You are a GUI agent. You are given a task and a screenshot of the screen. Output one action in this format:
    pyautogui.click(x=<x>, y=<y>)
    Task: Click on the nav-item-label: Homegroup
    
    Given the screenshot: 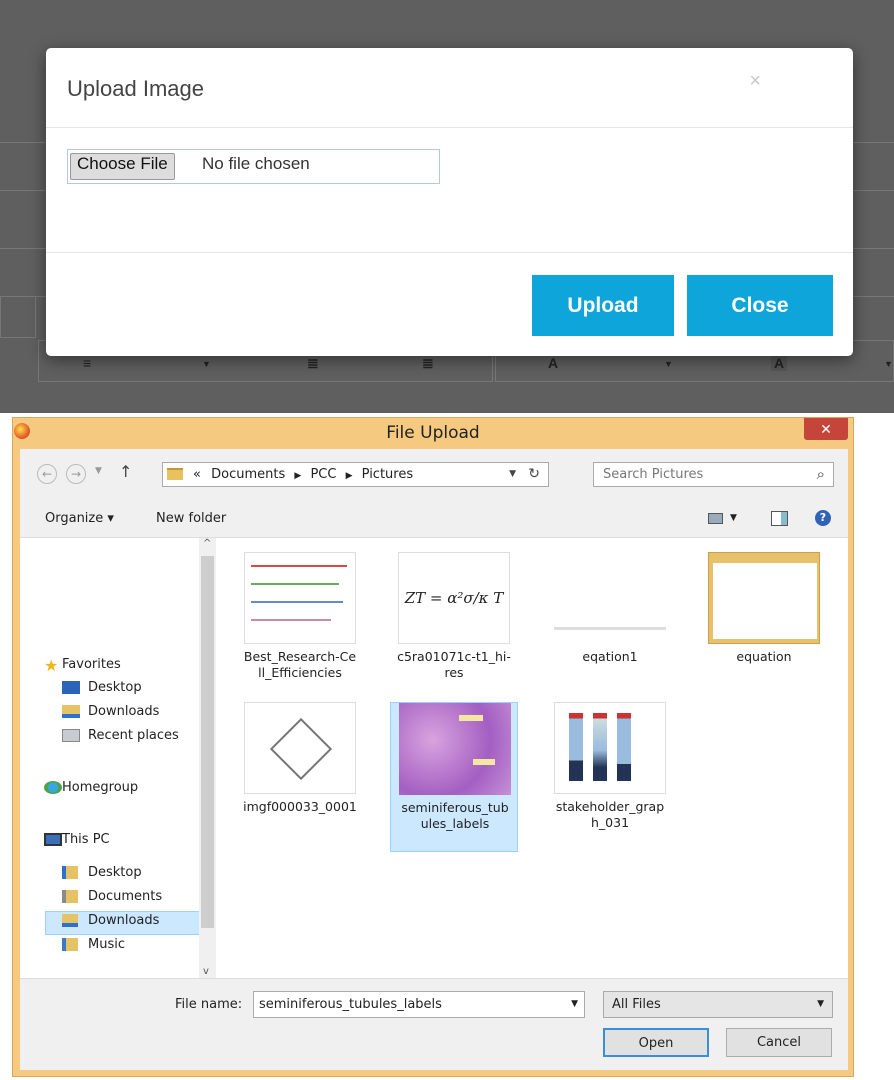 What is the action you would take?
    pyautogui.click(x=100, y=787)
    